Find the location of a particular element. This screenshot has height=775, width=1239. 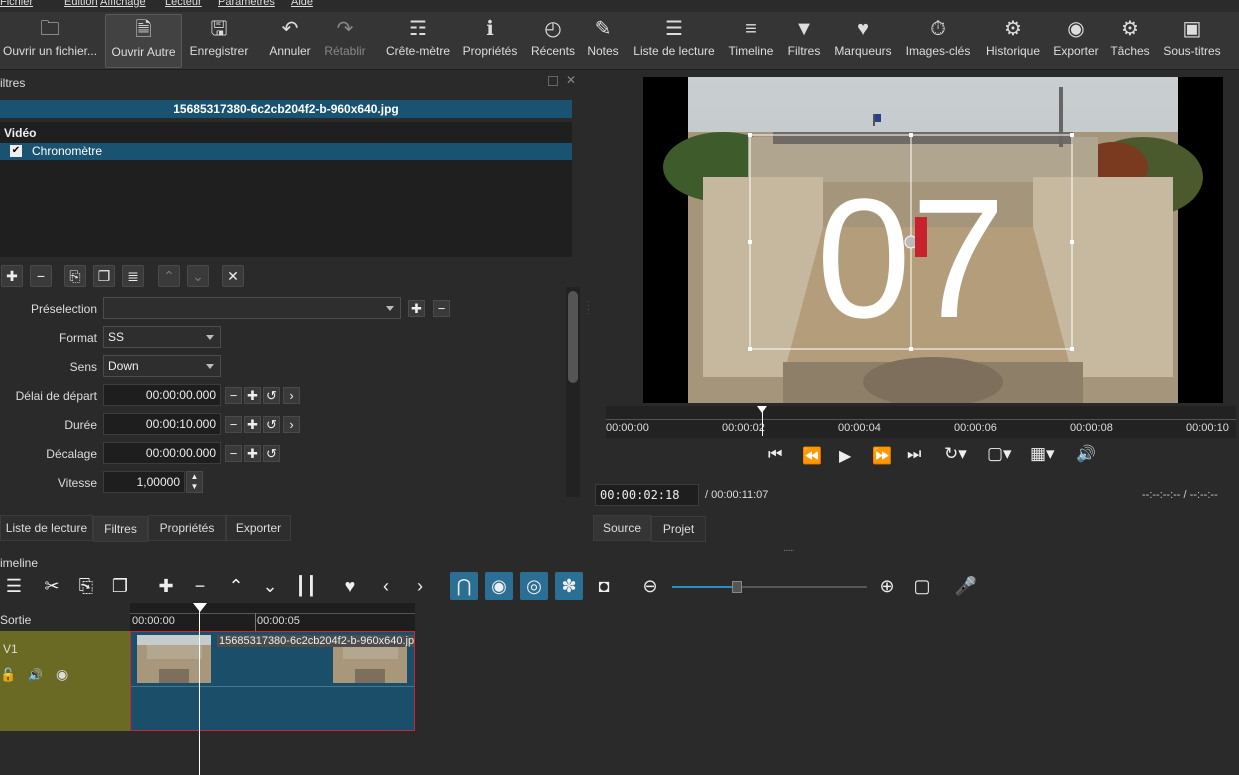

jobs-button: ⚙ Tâches is located at coordinates (1130, 41).